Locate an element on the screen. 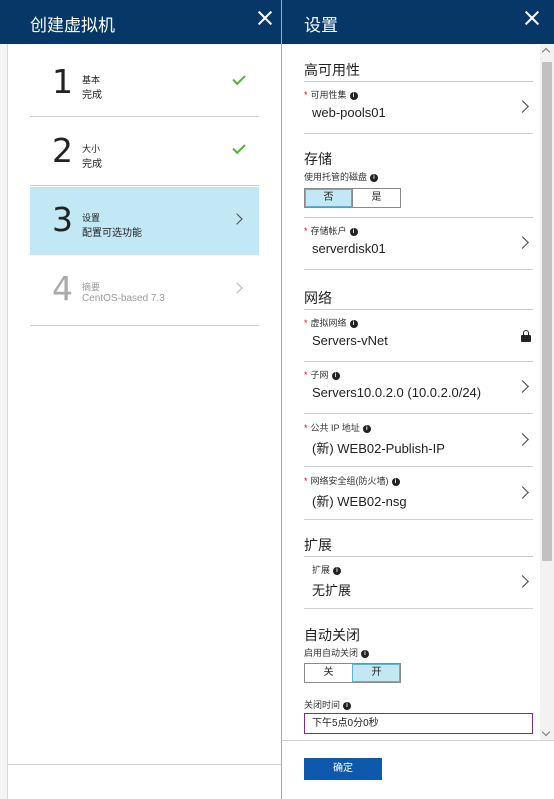 The image size is (554, 799). toggle-option-on: 开 is located at coordinates (376, 673).